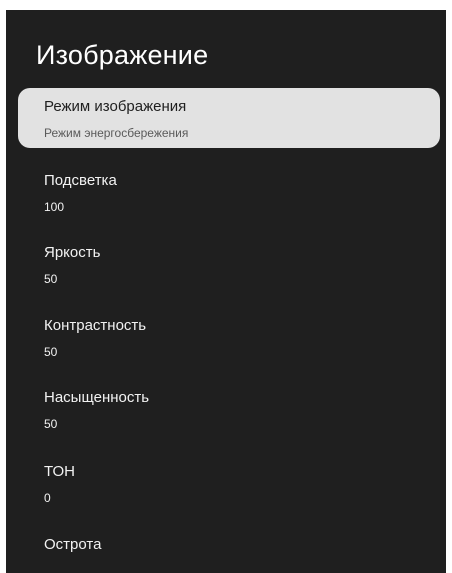 The width and height of the screenshot is (452, 573). I want to click on setting-label: ТОН, so click(59, 471).